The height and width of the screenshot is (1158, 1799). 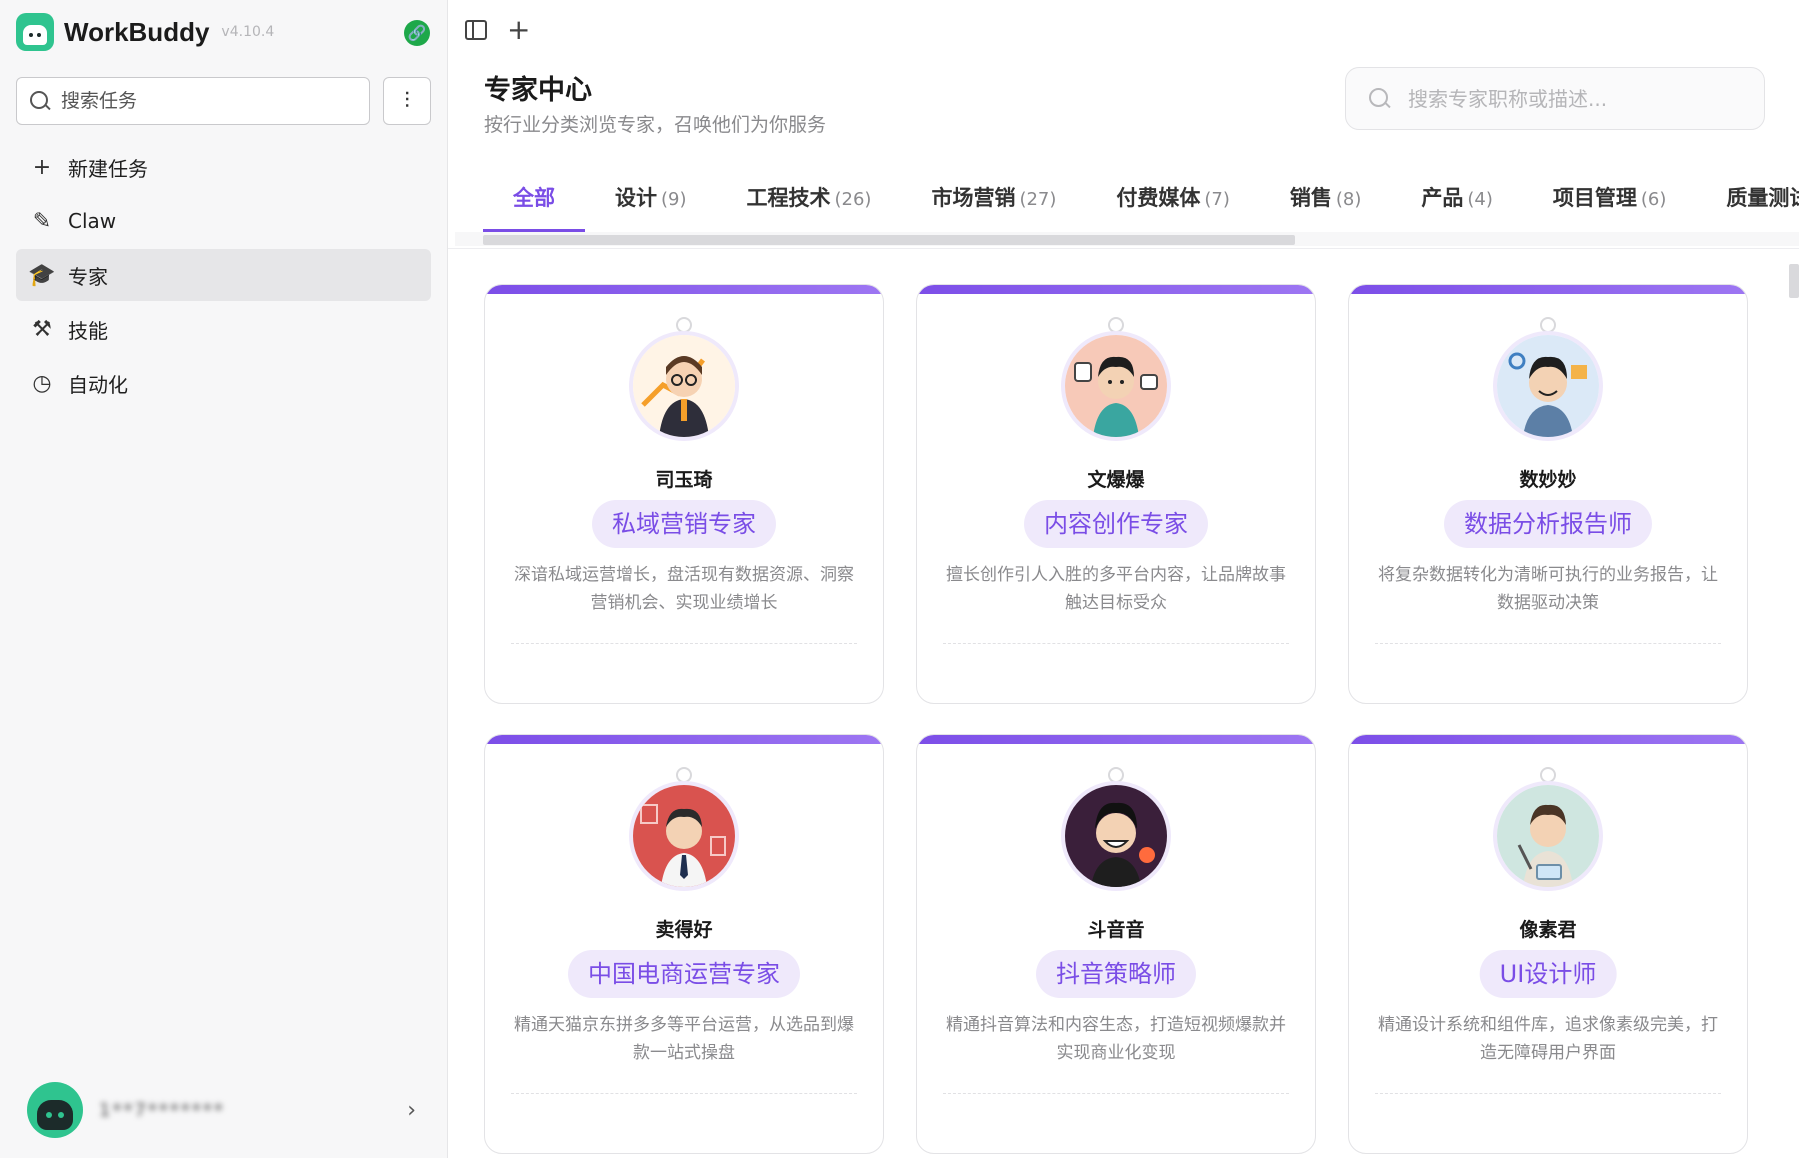 I want to click on tab-label: 项目管理, so click(x=1594, y=198).